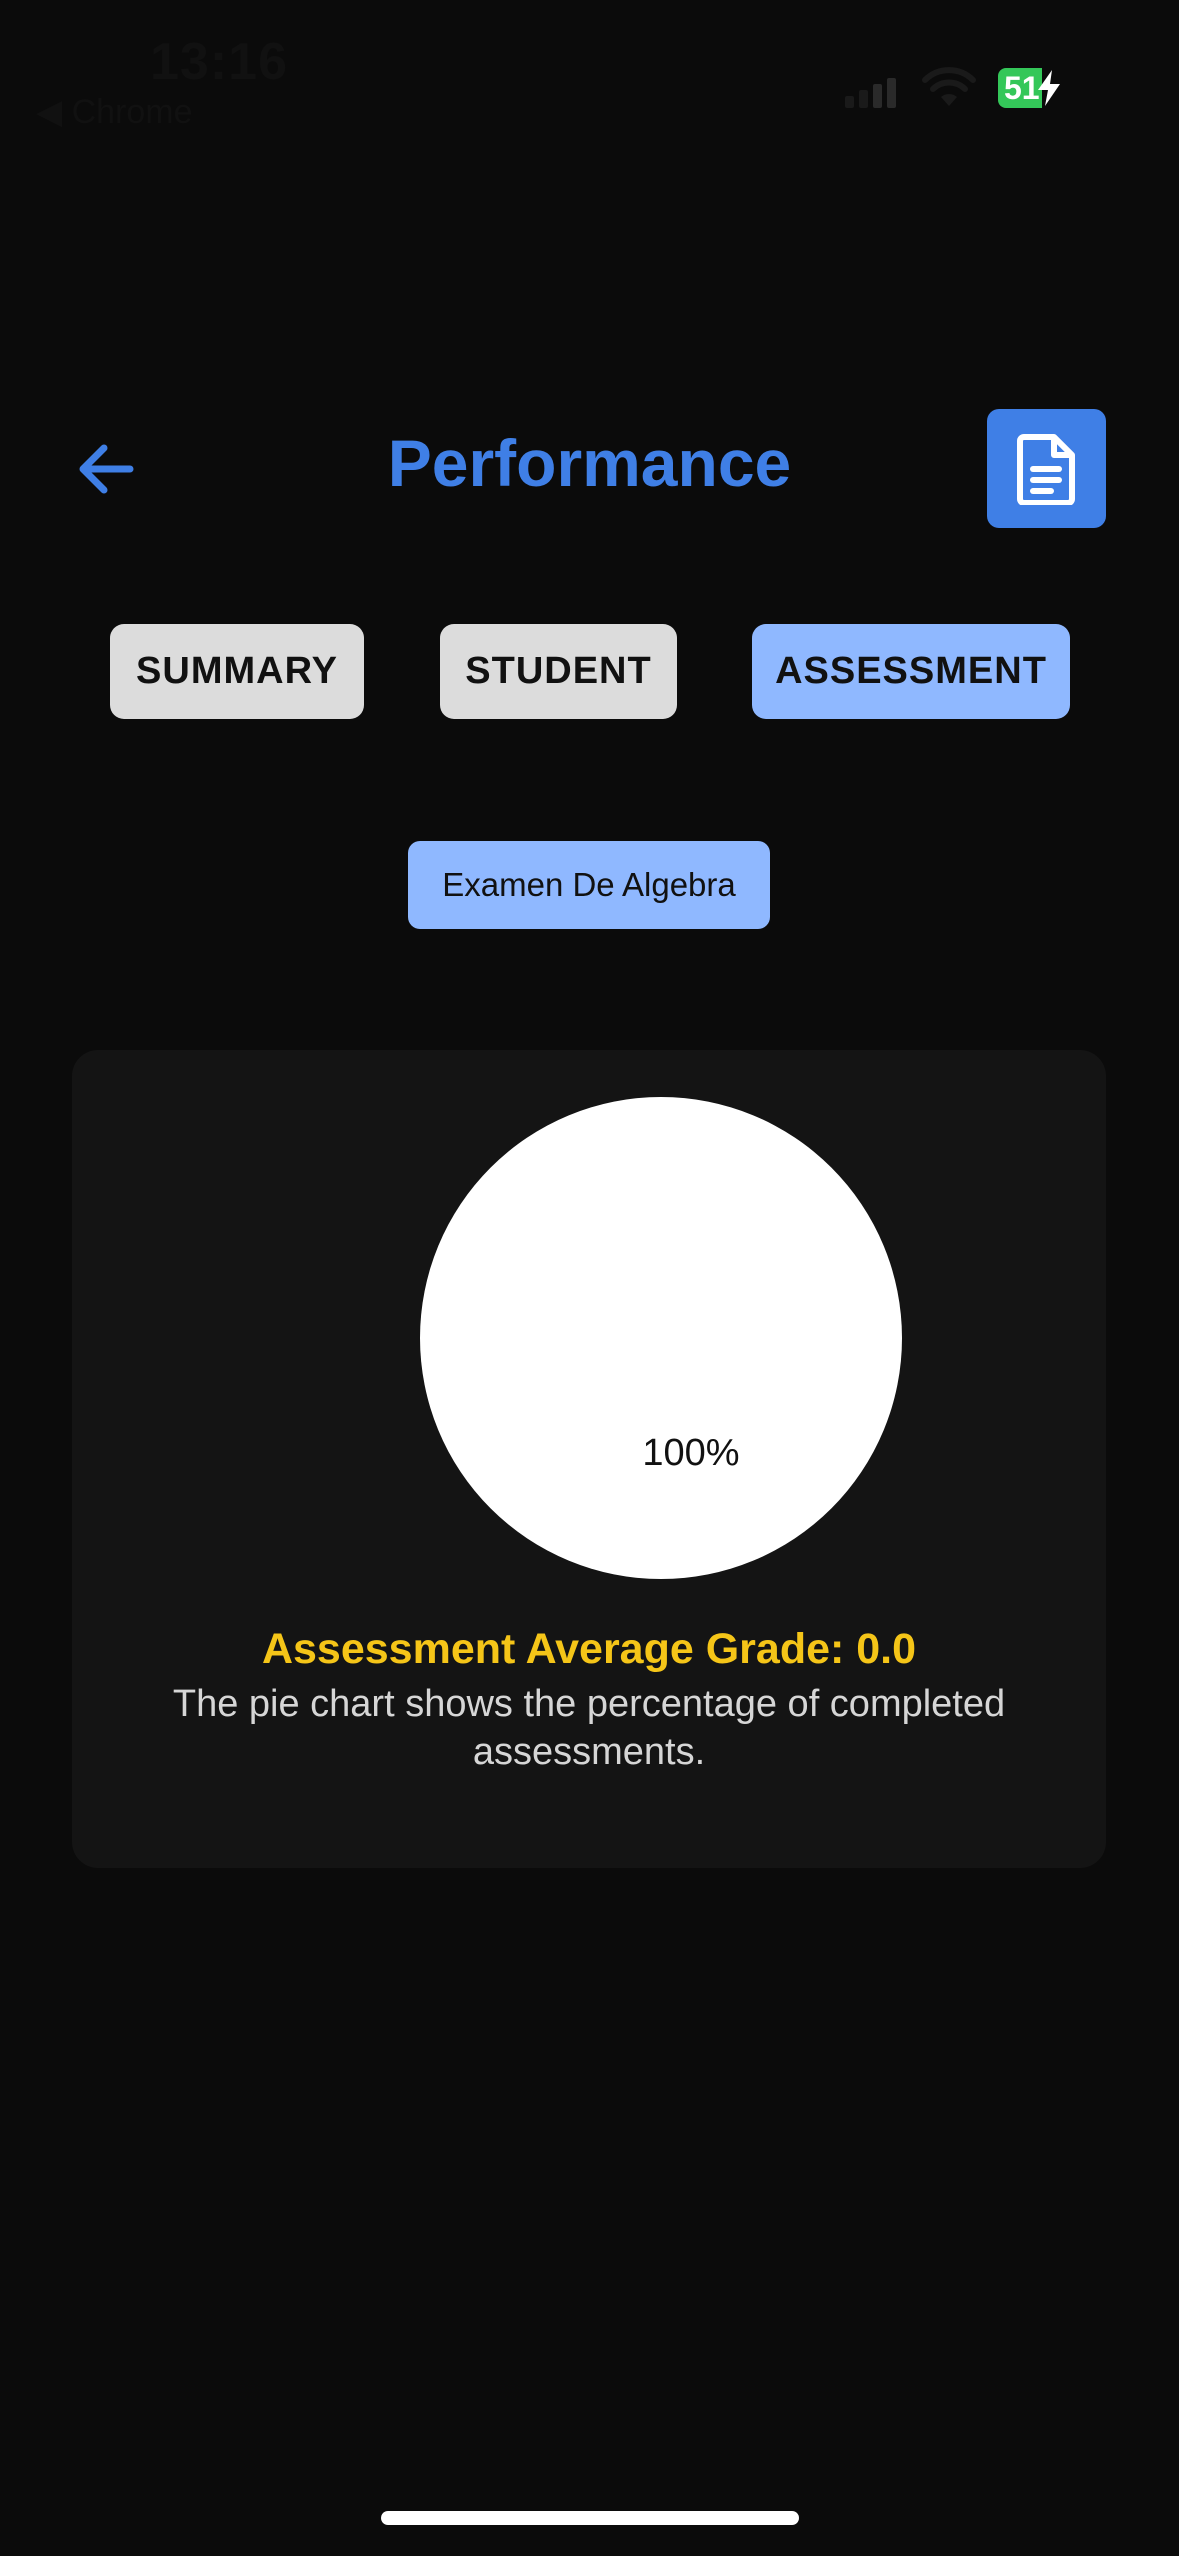 The image size is (1179, 2556). Describe the element at coordinates (589, 1649) in the screenshot. I see `average-grade: Assessment Average Grade: 0.0` at that location.